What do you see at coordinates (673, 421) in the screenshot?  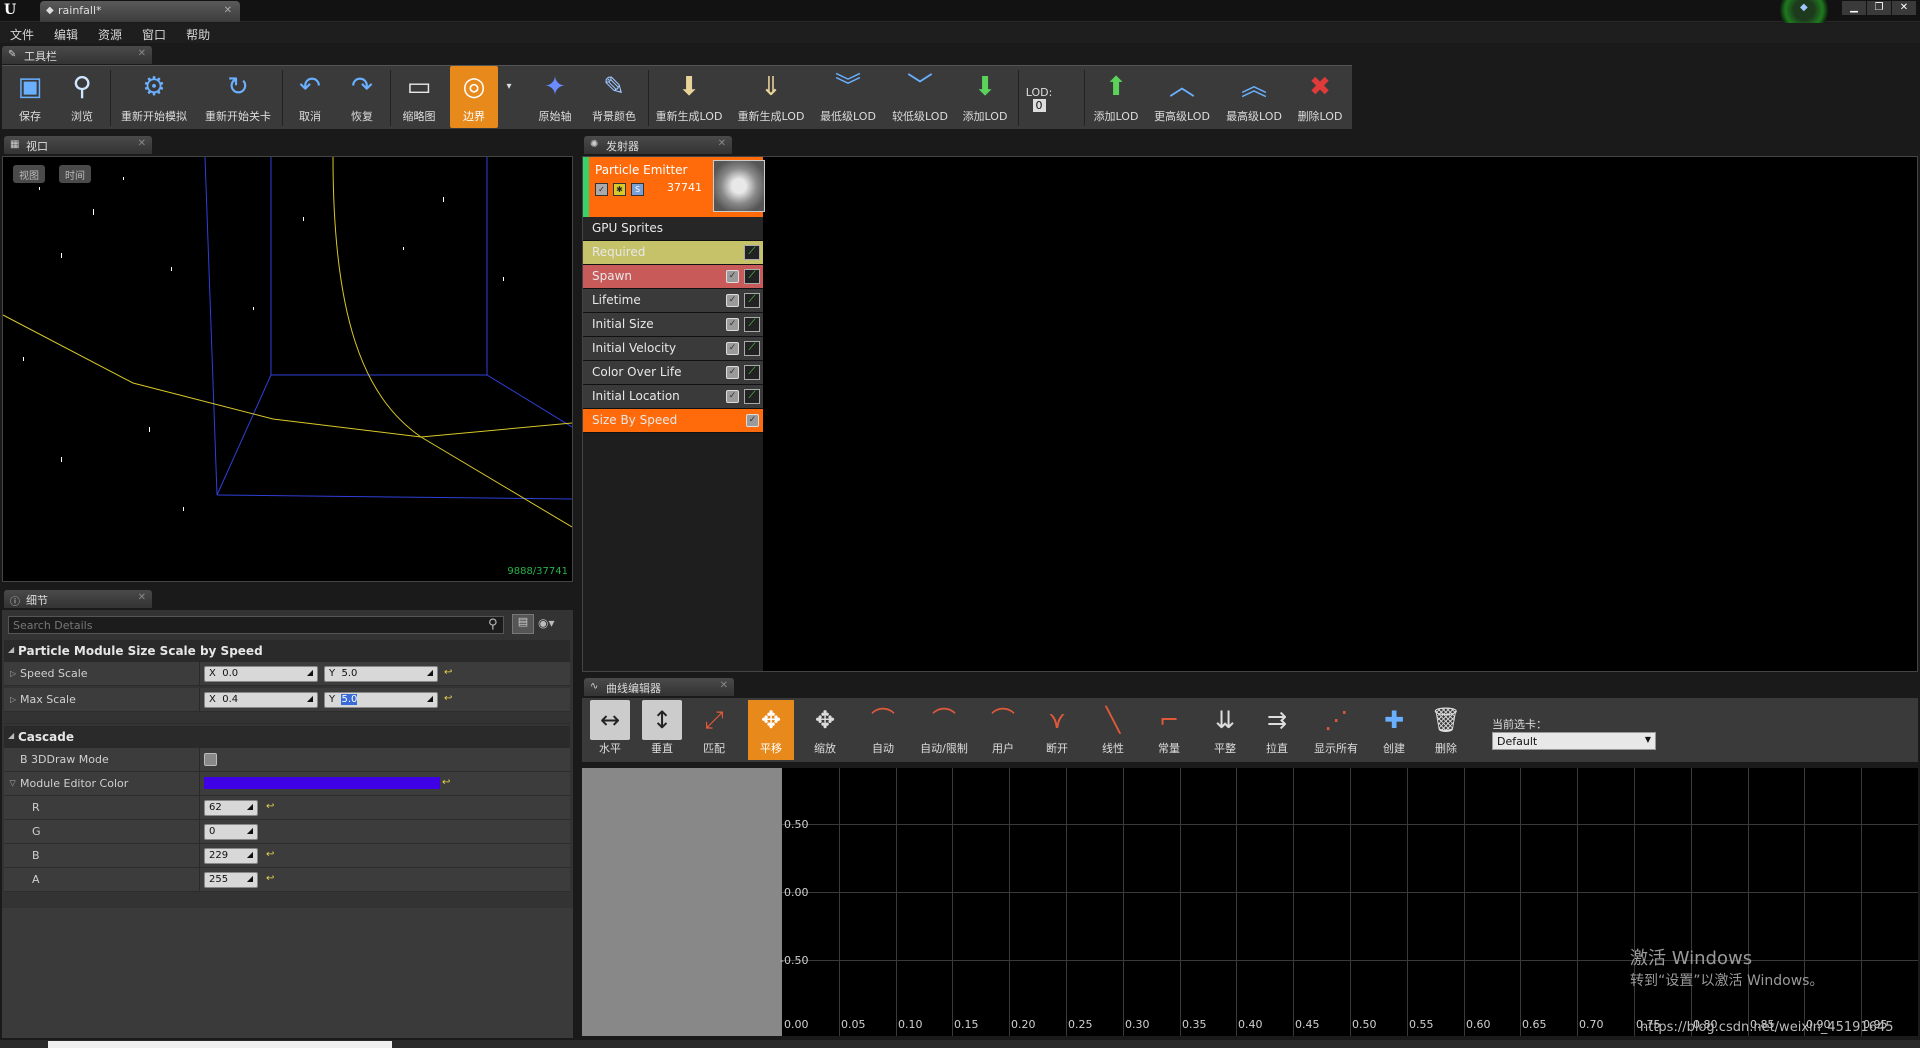 I see `module-size-by-speed: Size By Speed ✓` at bounding box center [673, 421].